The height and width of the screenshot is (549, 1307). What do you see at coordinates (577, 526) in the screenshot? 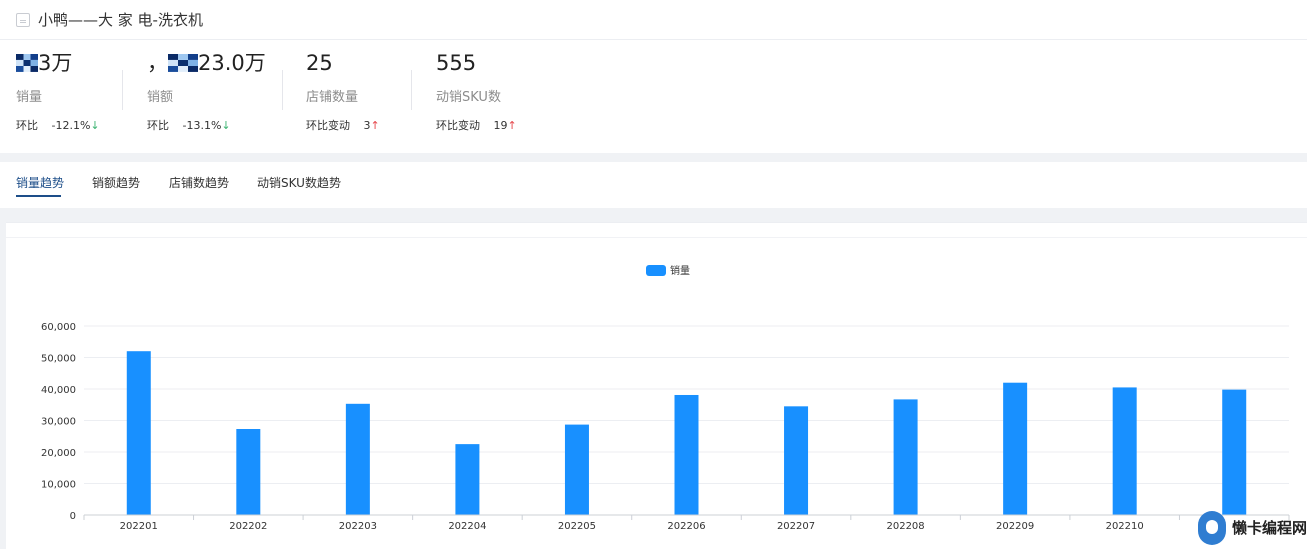
I see `x-tick-label: 202205` at bounding box center [577, 526].